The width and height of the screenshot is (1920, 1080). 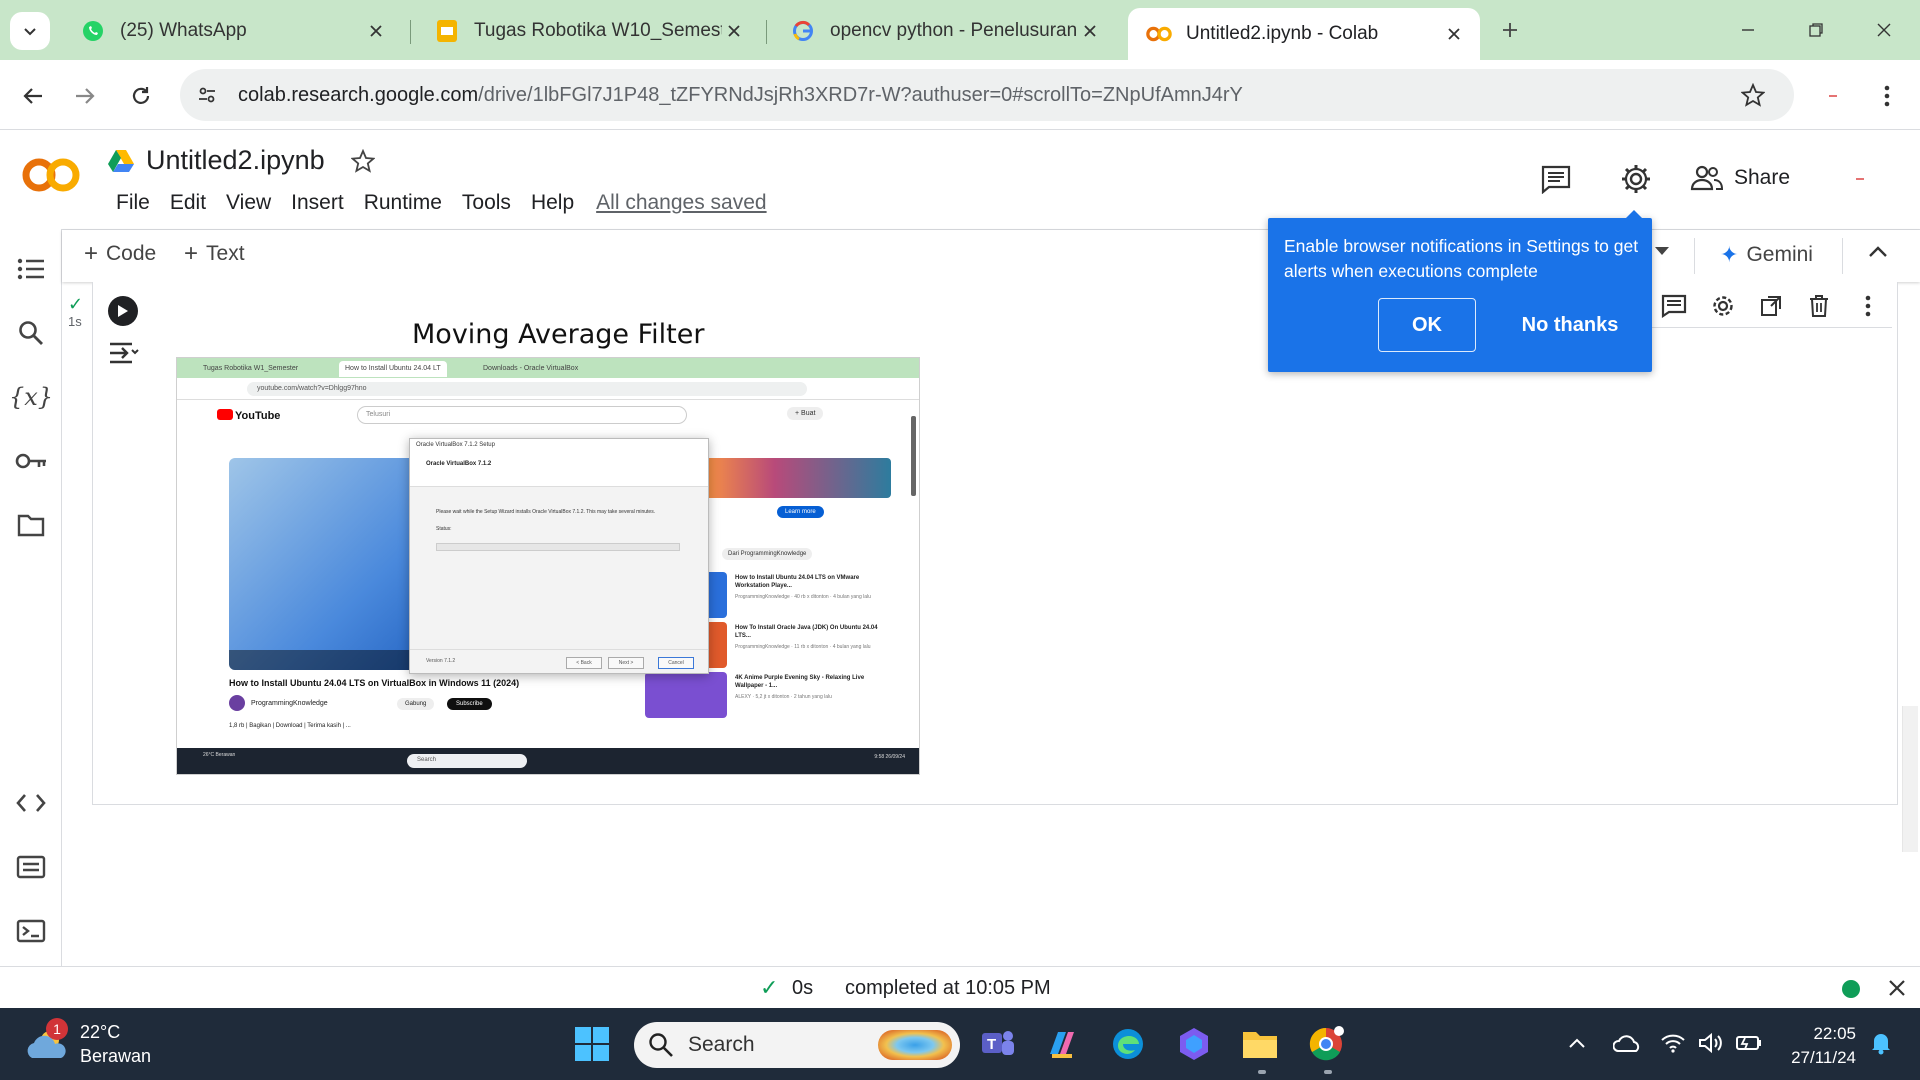 I want to click on restore-button, so click(x=1816, y=30).